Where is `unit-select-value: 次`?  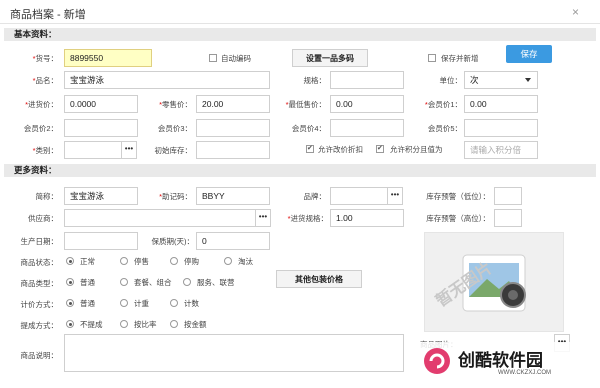
unit-select-value: 次 is located at coordinates (474, 80).